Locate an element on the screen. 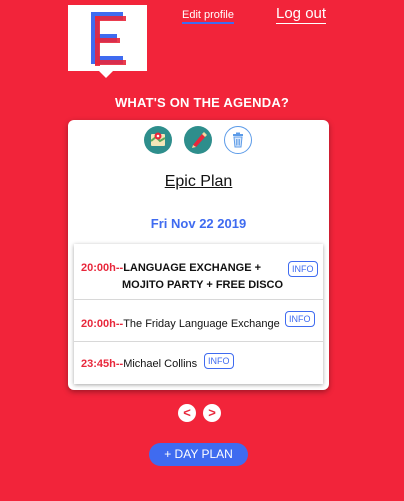 Image resolution: width=404 pixels, height=501 pixels. plan-title: Epic Plan is located at coordinates (198, 181).